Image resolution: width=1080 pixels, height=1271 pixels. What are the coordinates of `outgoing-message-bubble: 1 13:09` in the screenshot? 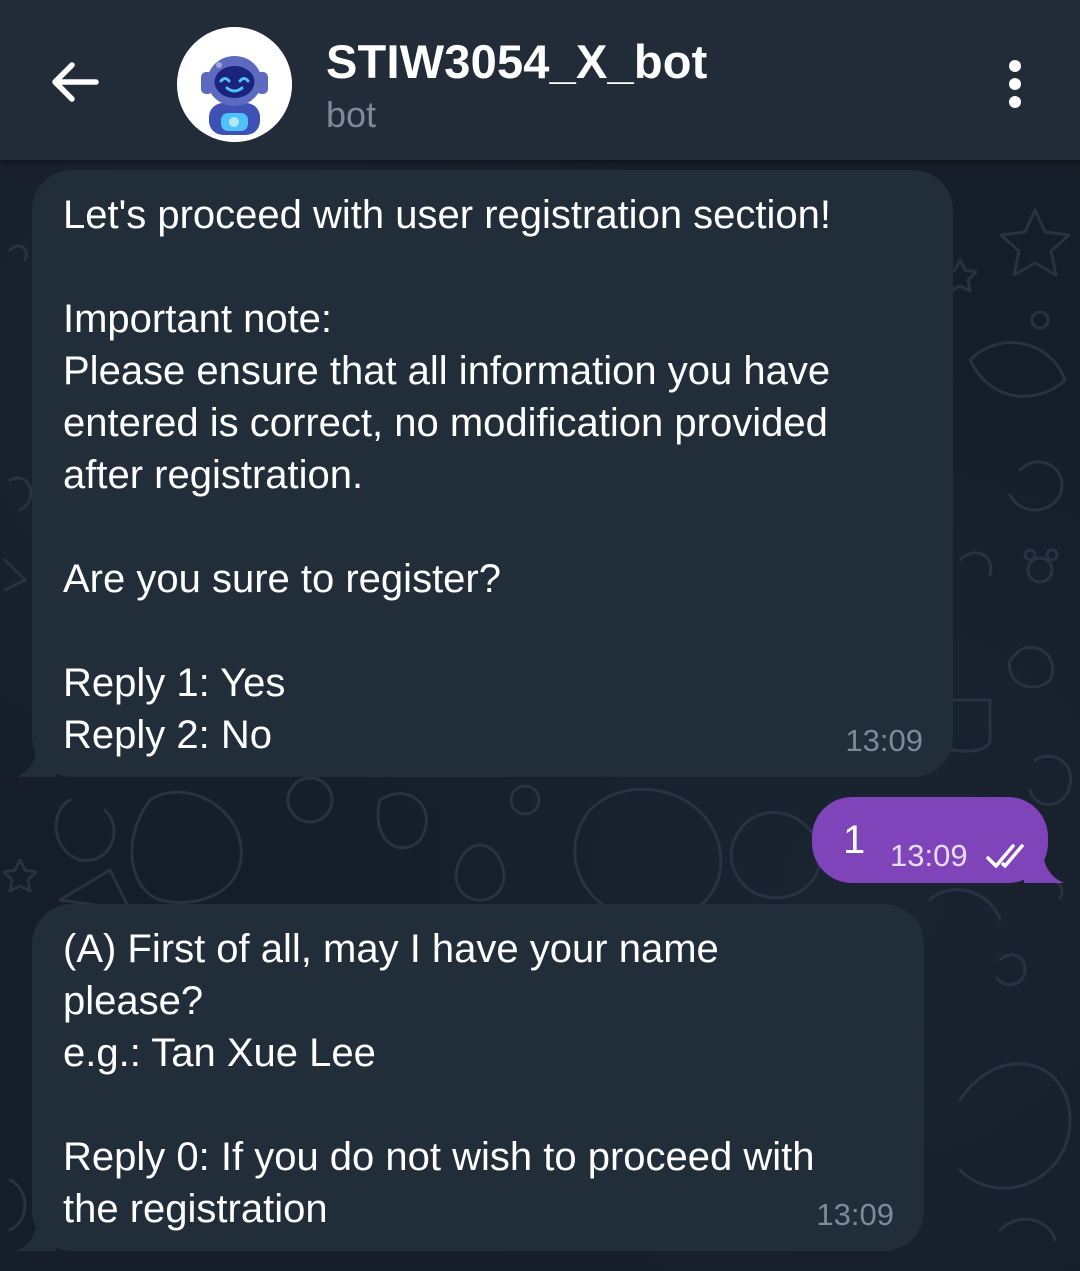 It's located at (938, 840).